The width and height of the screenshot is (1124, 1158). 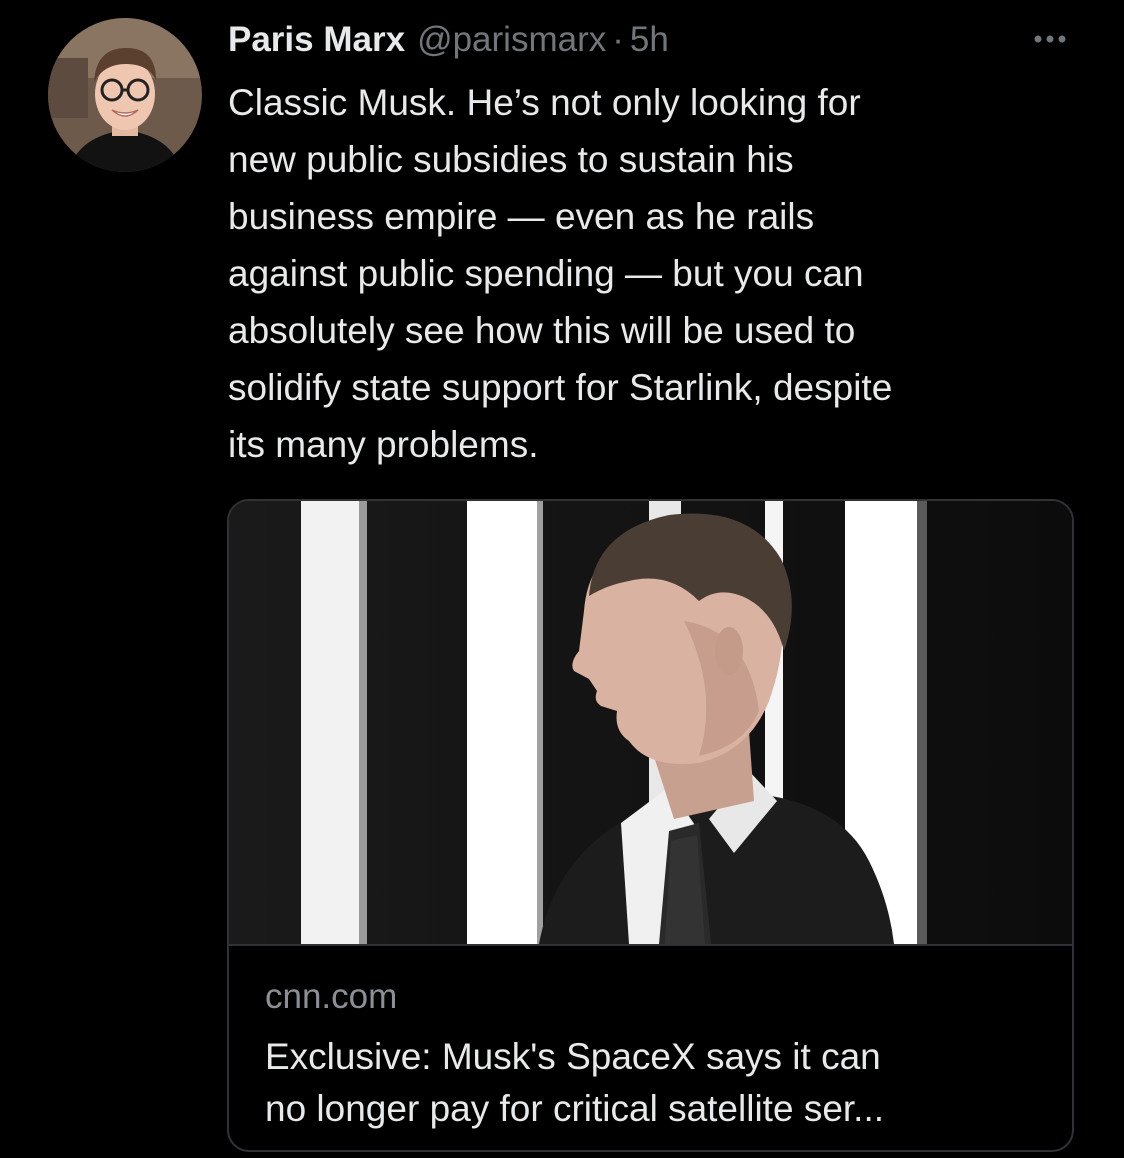 I want to click on tweet-header: Paris Marx @parismarx · 5h, so click(x=448, y=40).